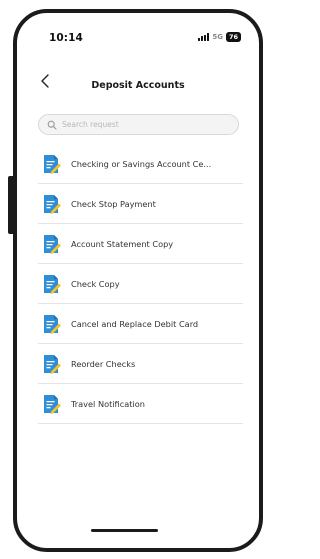 This screenshot has width=320, height=559. I want to click on home-indicator, so click(124, 530).